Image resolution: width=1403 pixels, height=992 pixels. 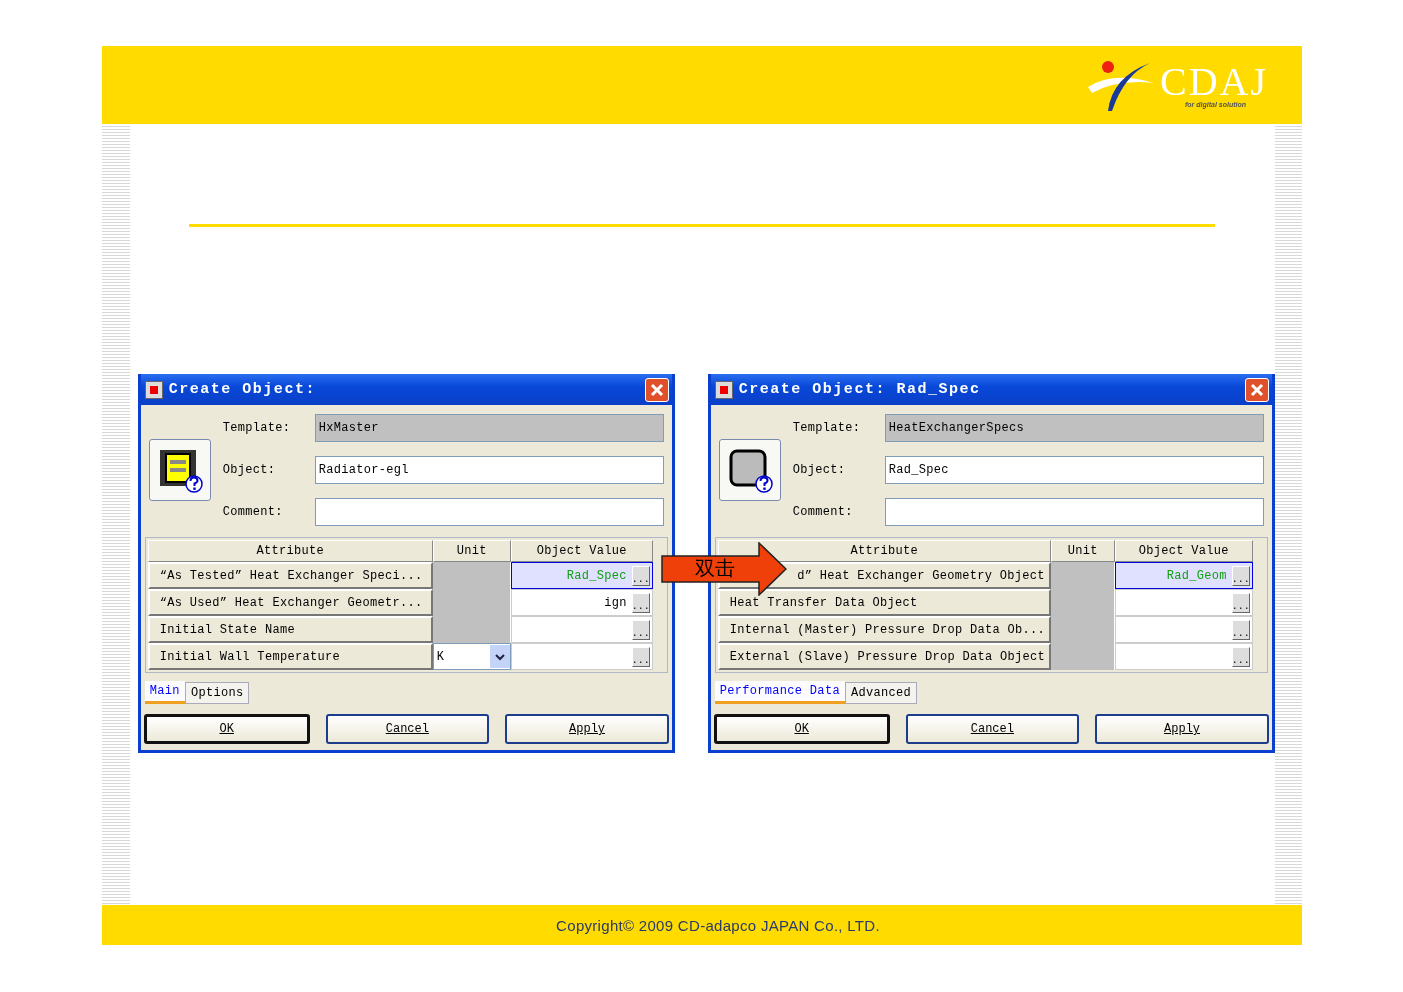 I want to click on logo-text: CDAJ, so click(x=1213, y=81).